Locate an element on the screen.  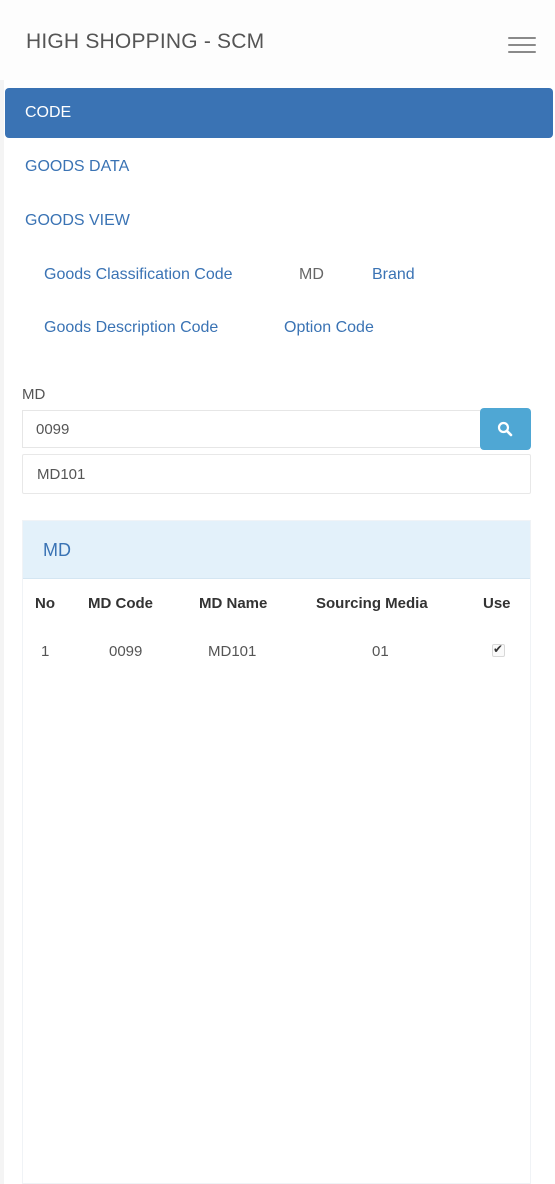
panel-heading: MD is located at coordinates (276, 550).